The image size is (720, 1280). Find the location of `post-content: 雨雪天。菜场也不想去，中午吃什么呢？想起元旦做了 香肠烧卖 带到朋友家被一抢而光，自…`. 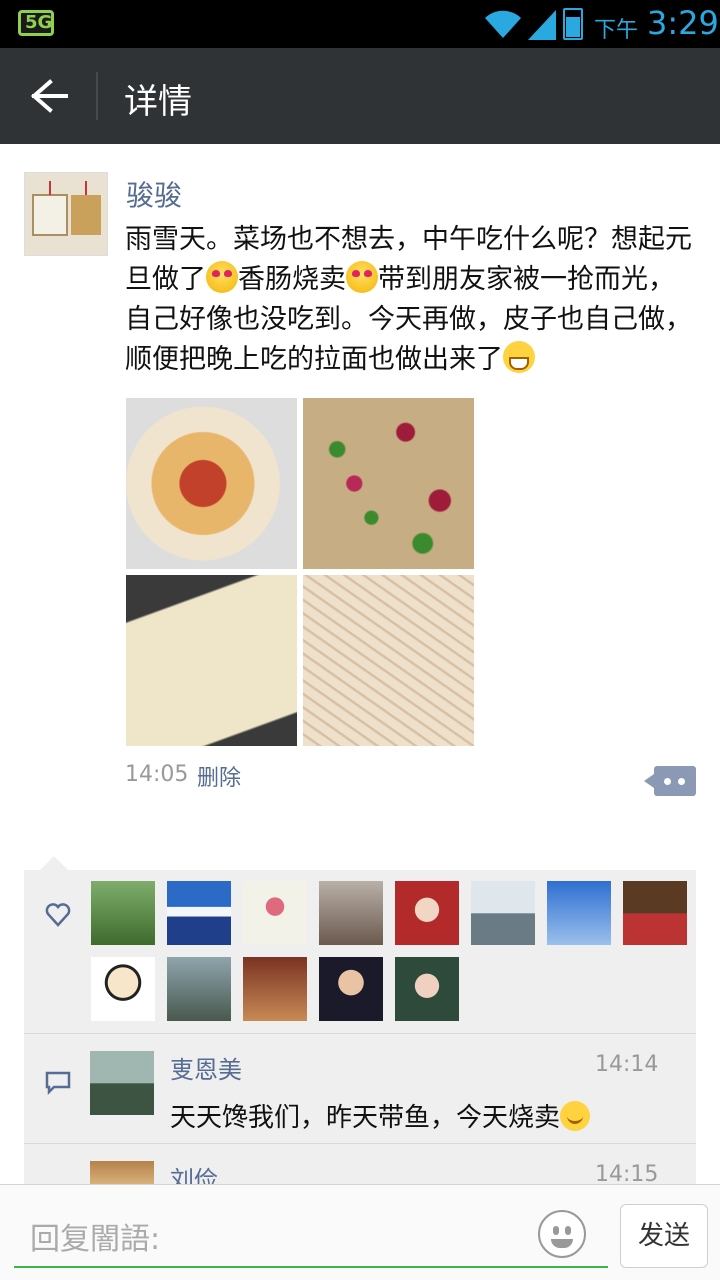

post-content: 雨雪天。菜场也不想去，中午吃什么呢？想起元旦做了 香肠烧卖 带到朋友家被一抢而光，自… is located at coordinates (410, 300).